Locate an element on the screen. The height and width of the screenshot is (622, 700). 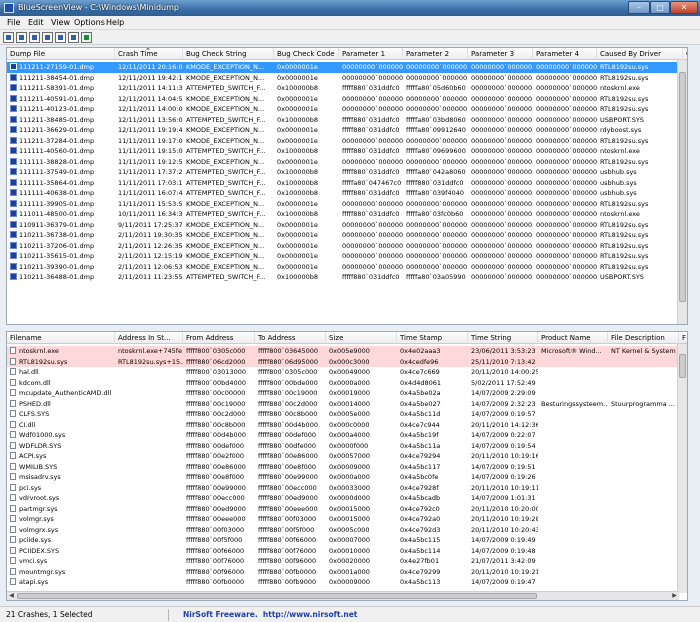
crashes-column-header: Parameter 2 is located at coordinates (435, 54).